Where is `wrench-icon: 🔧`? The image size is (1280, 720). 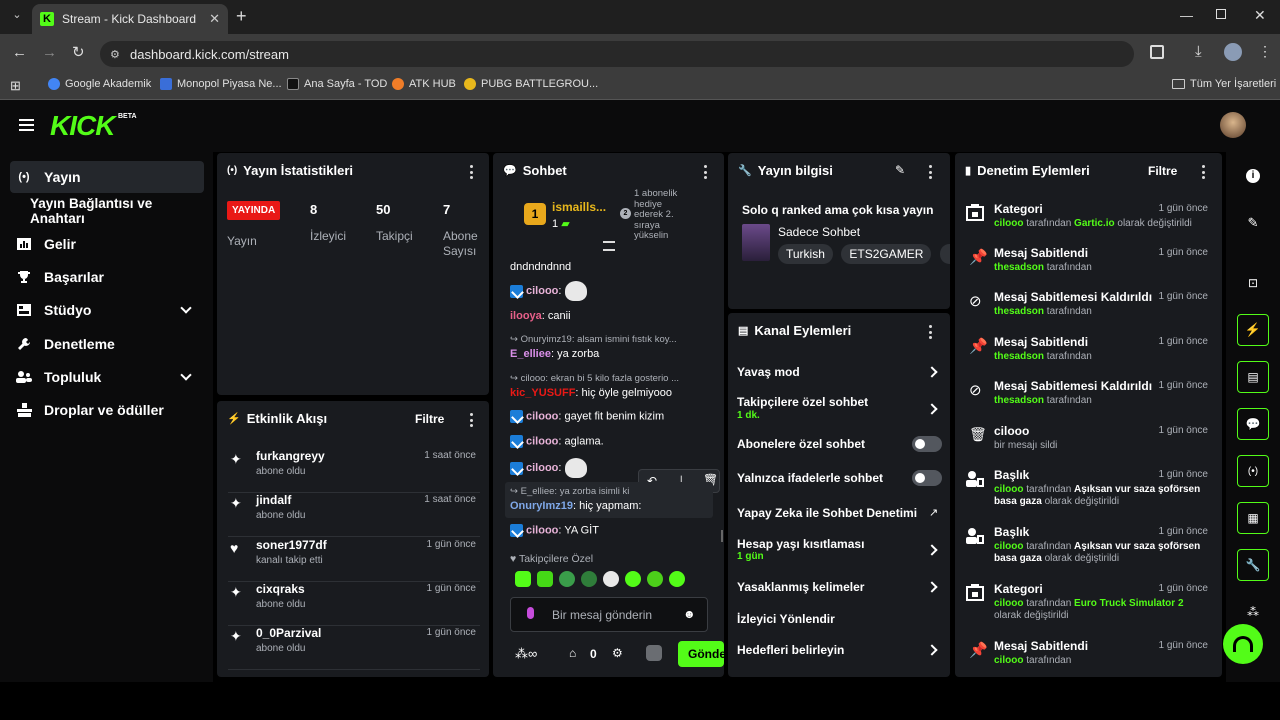 wrench-icon: 🔧 is located at coordinates (1253, 565).